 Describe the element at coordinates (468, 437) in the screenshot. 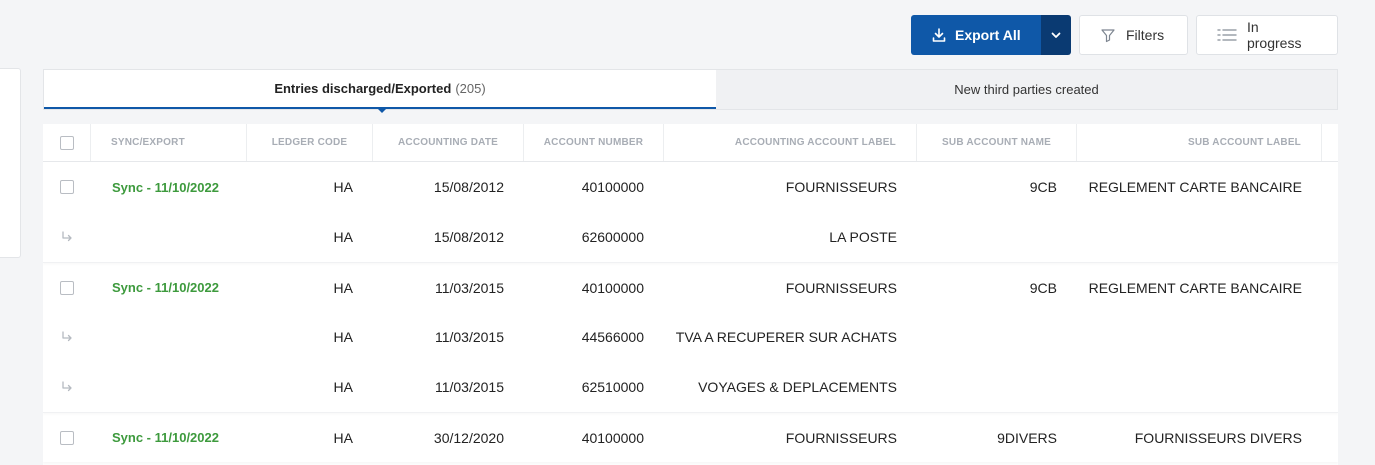

I see `accounting-date-cell: 30/12/2020` at that location.